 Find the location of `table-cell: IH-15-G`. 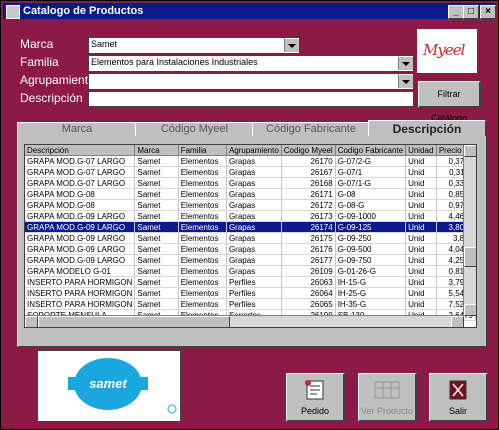

table-cell: IH-15-G is located at coordinates (371, 282).